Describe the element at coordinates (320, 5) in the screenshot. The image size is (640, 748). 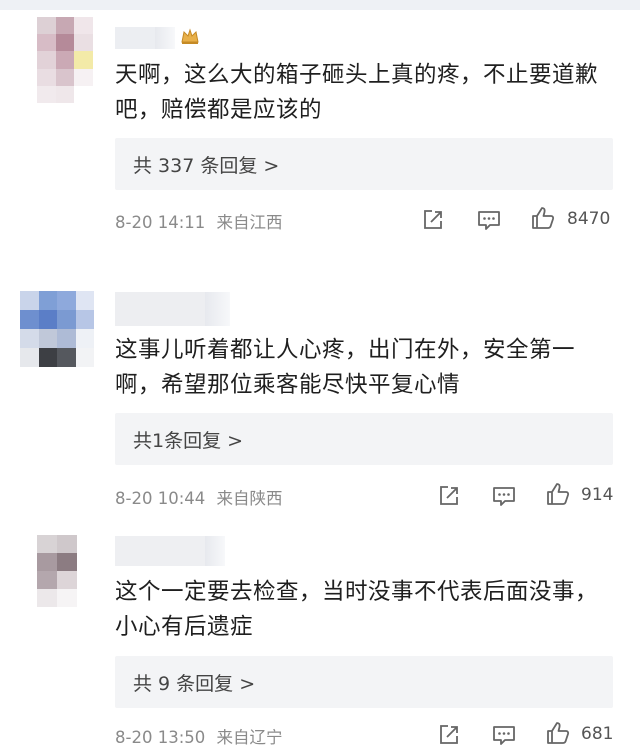
I see `top-strip` at that location.